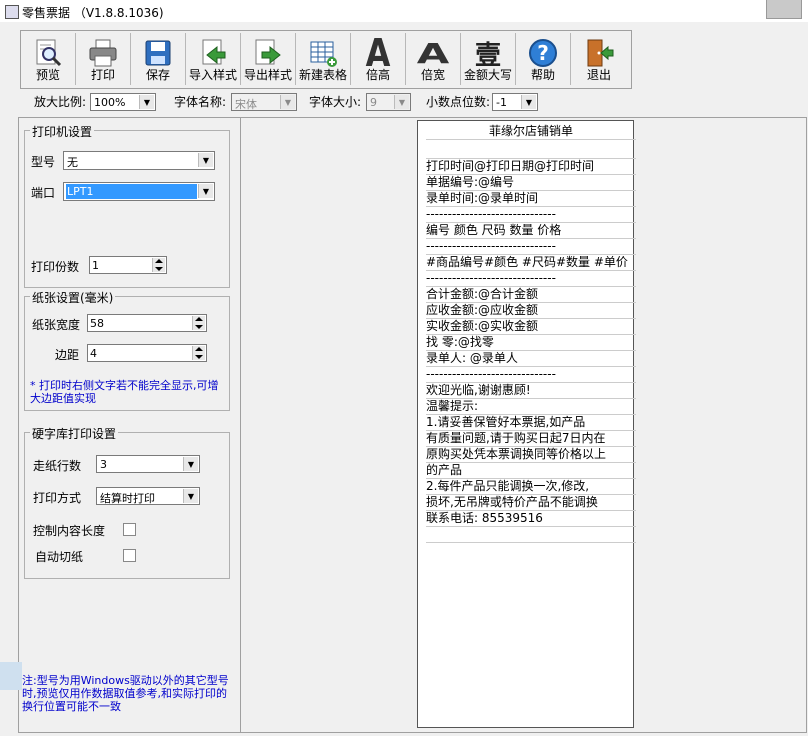  Describe the element at coordinates (127, 498) in the screenshot. I see `print-mode-value: 结算时打印` at that location.